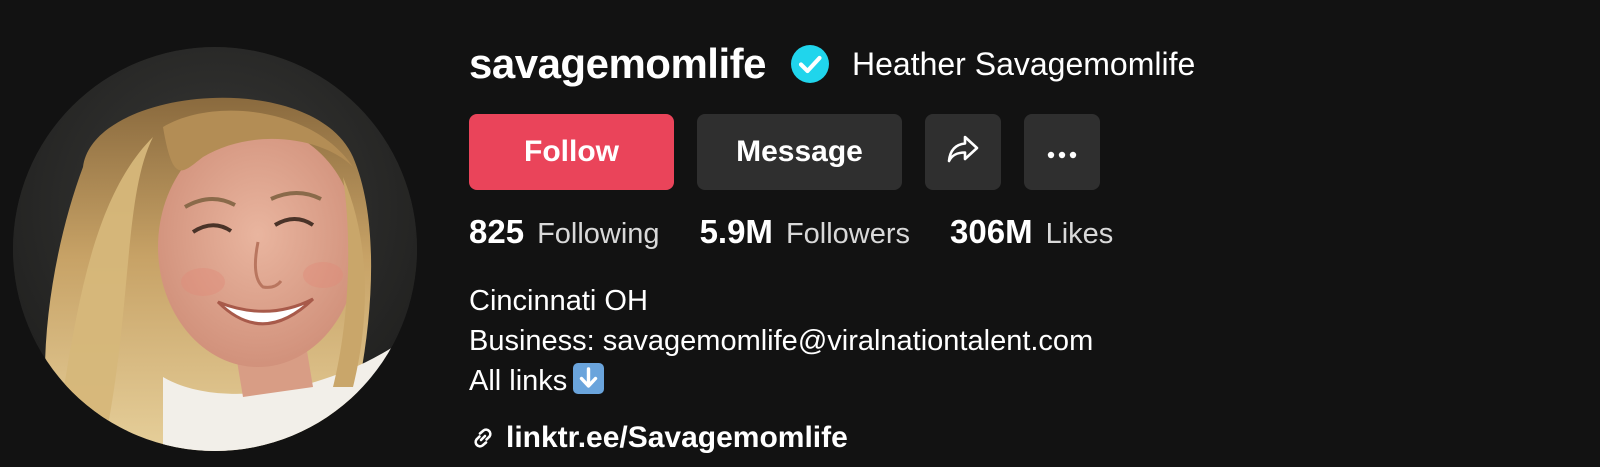 This screenshot has width=1600, height=467. I want to click on followers-label: Followers, so click(848, 234).